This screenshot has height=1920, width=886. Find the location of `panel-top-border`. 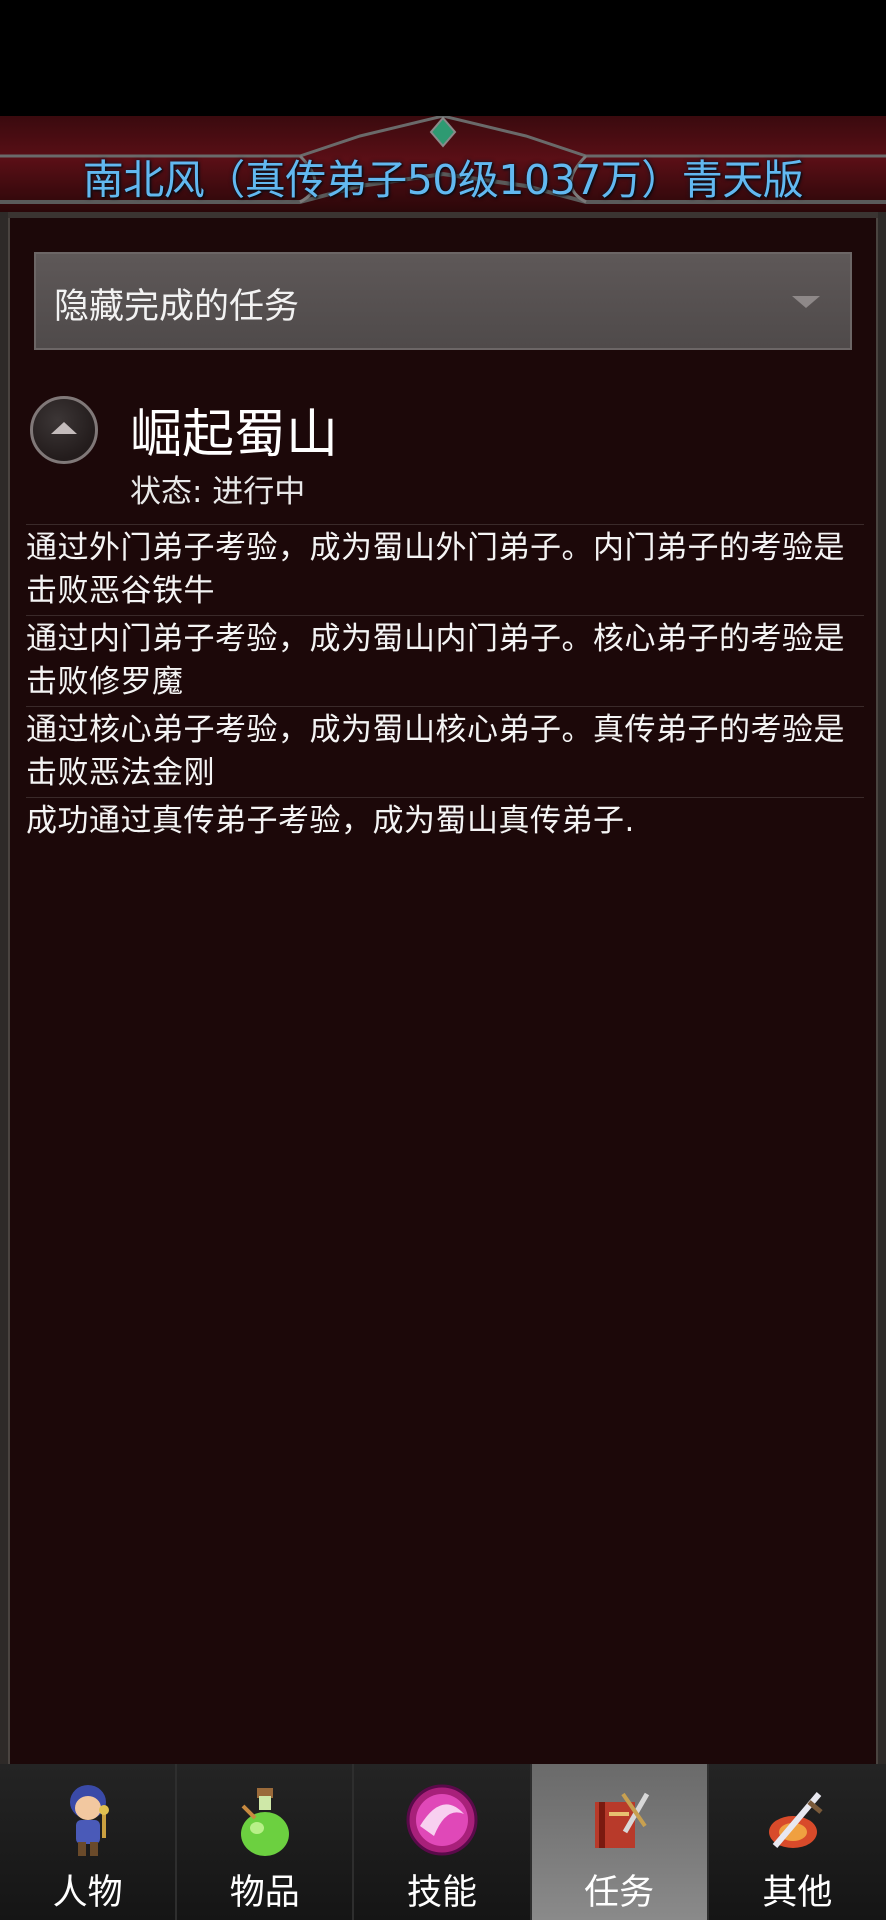

panel-top-border is located at coordinates (443, 215).